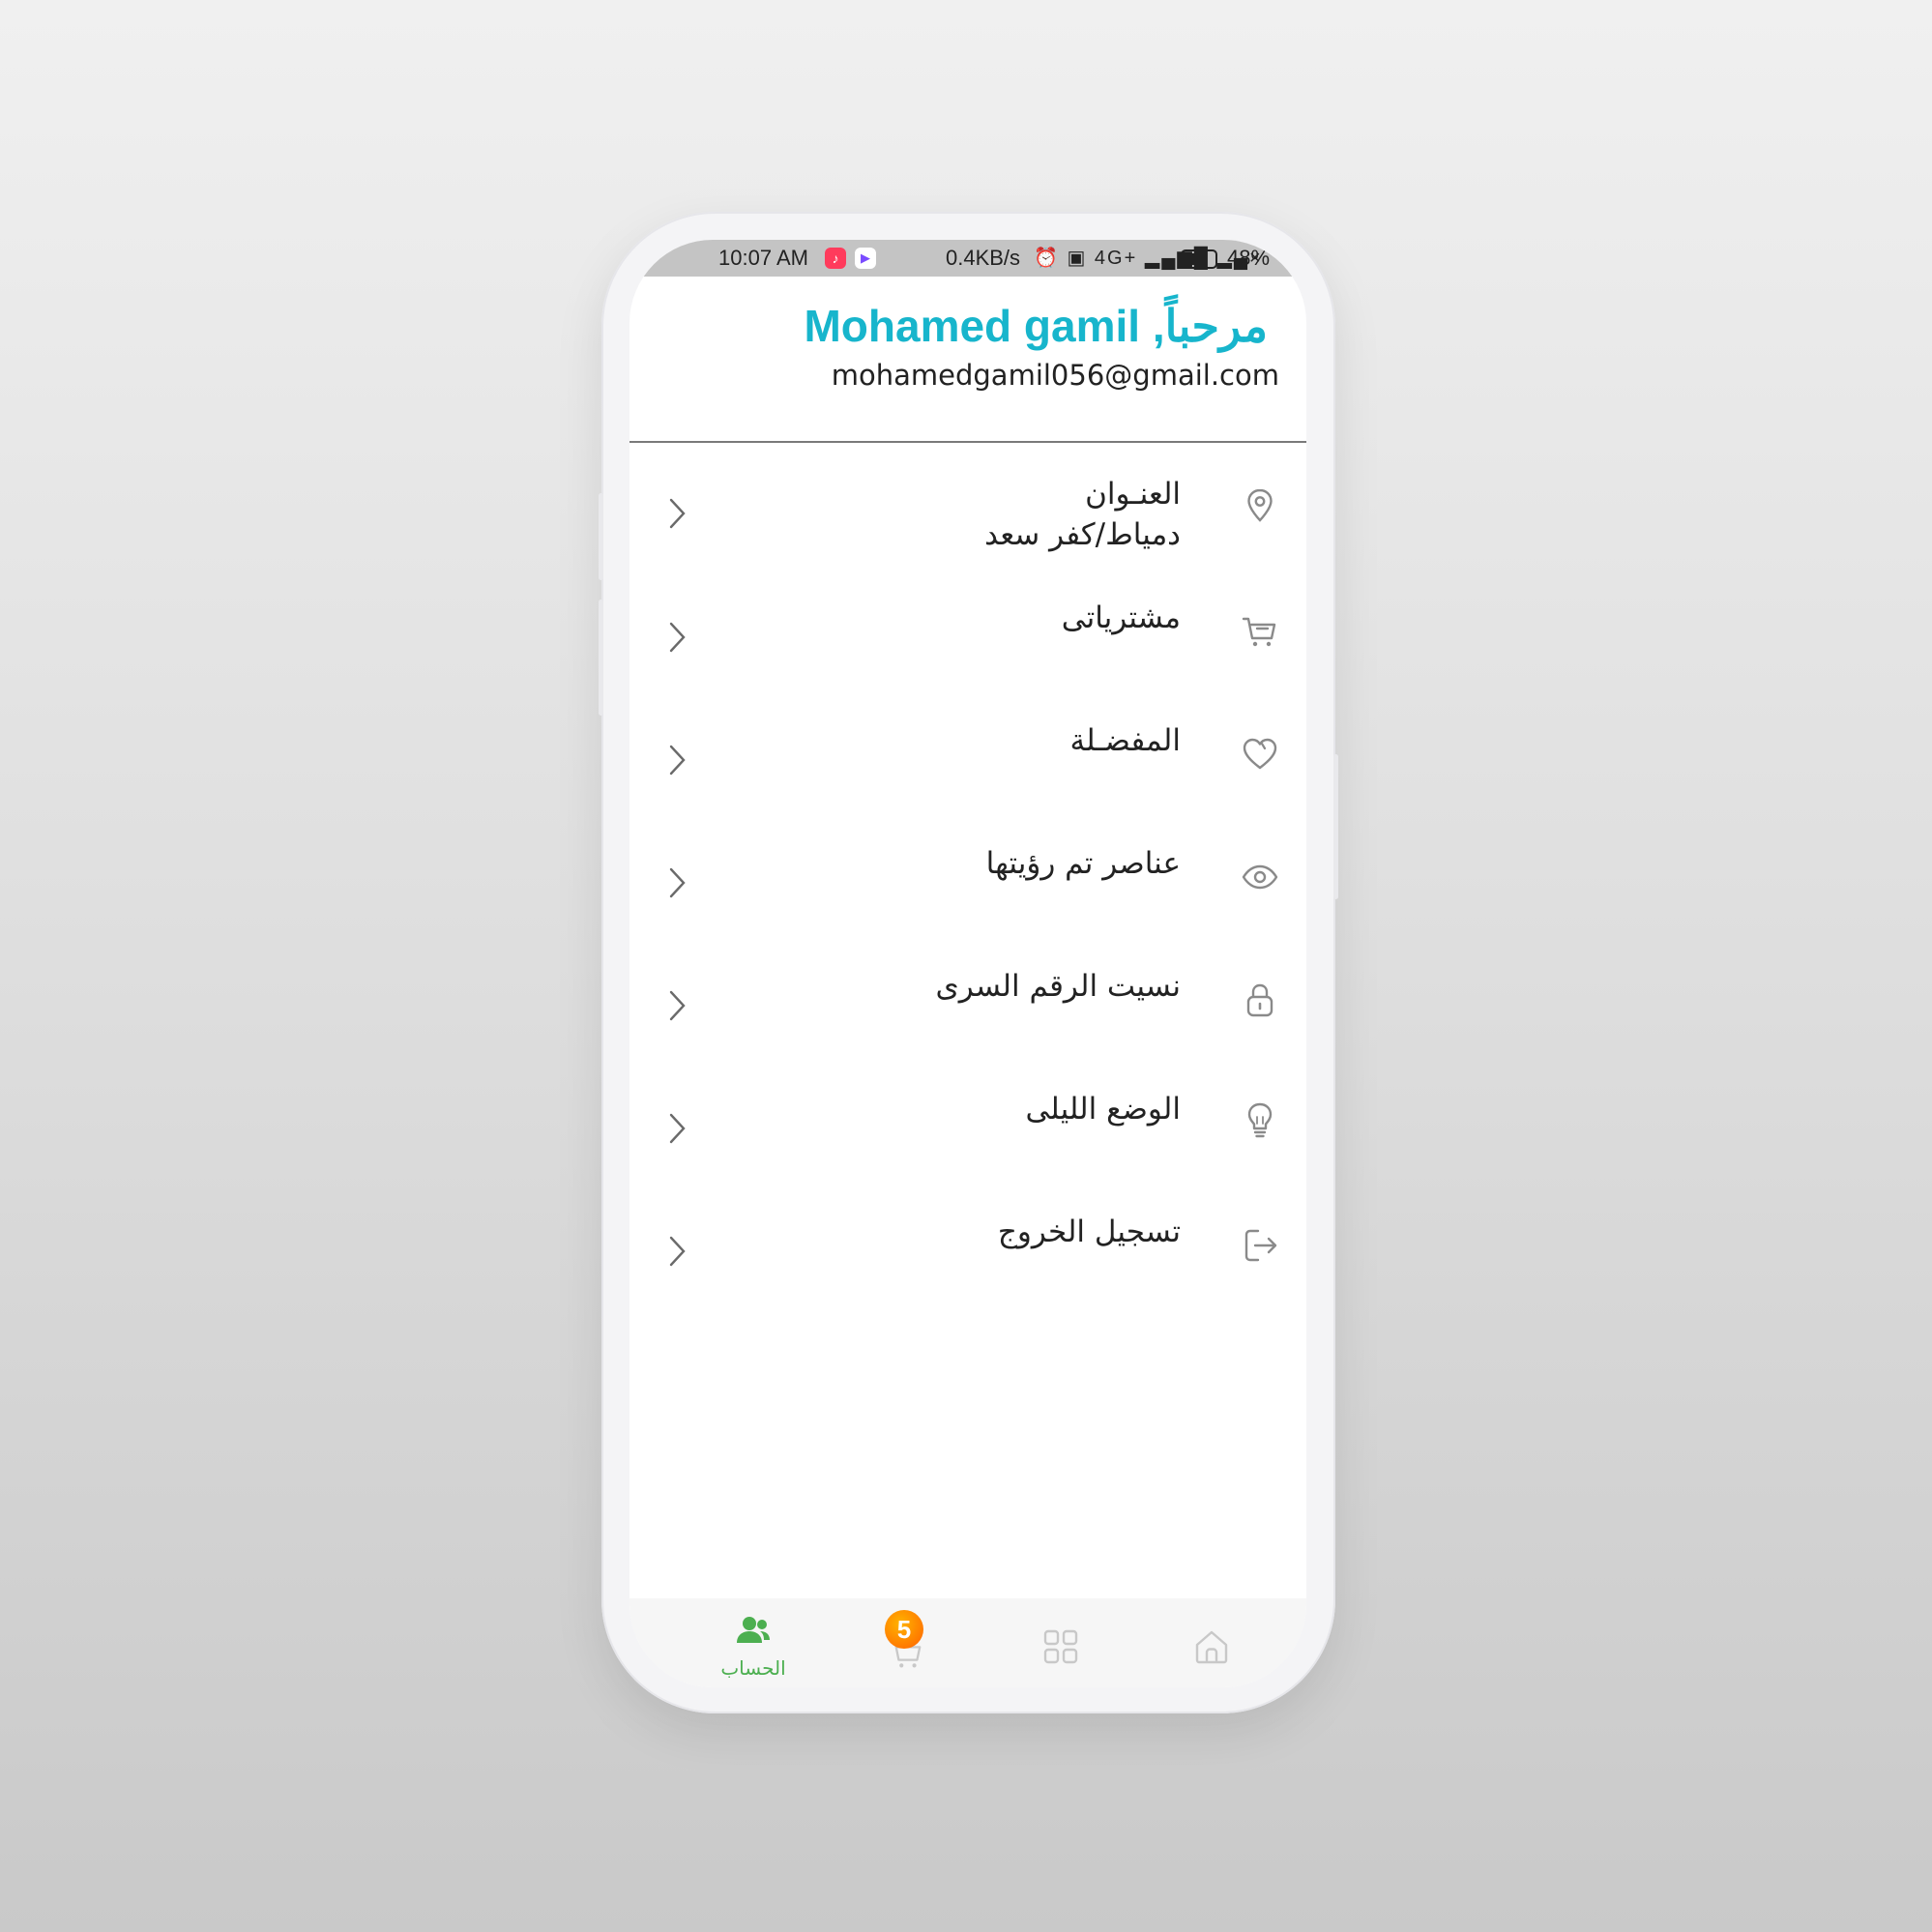 This screenshot has width=1932, height=1932. I want to click on location-pin-icon, so click(1260, 505).